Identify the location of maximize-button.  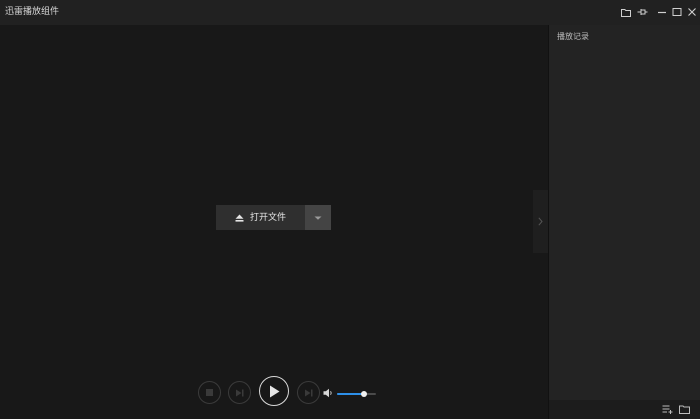
(677, 12).